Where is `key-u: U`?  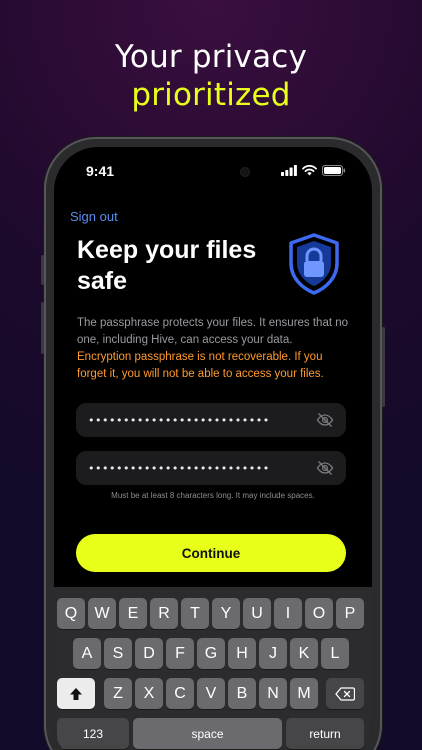
key-u: U is located at coordinates (257, 613).